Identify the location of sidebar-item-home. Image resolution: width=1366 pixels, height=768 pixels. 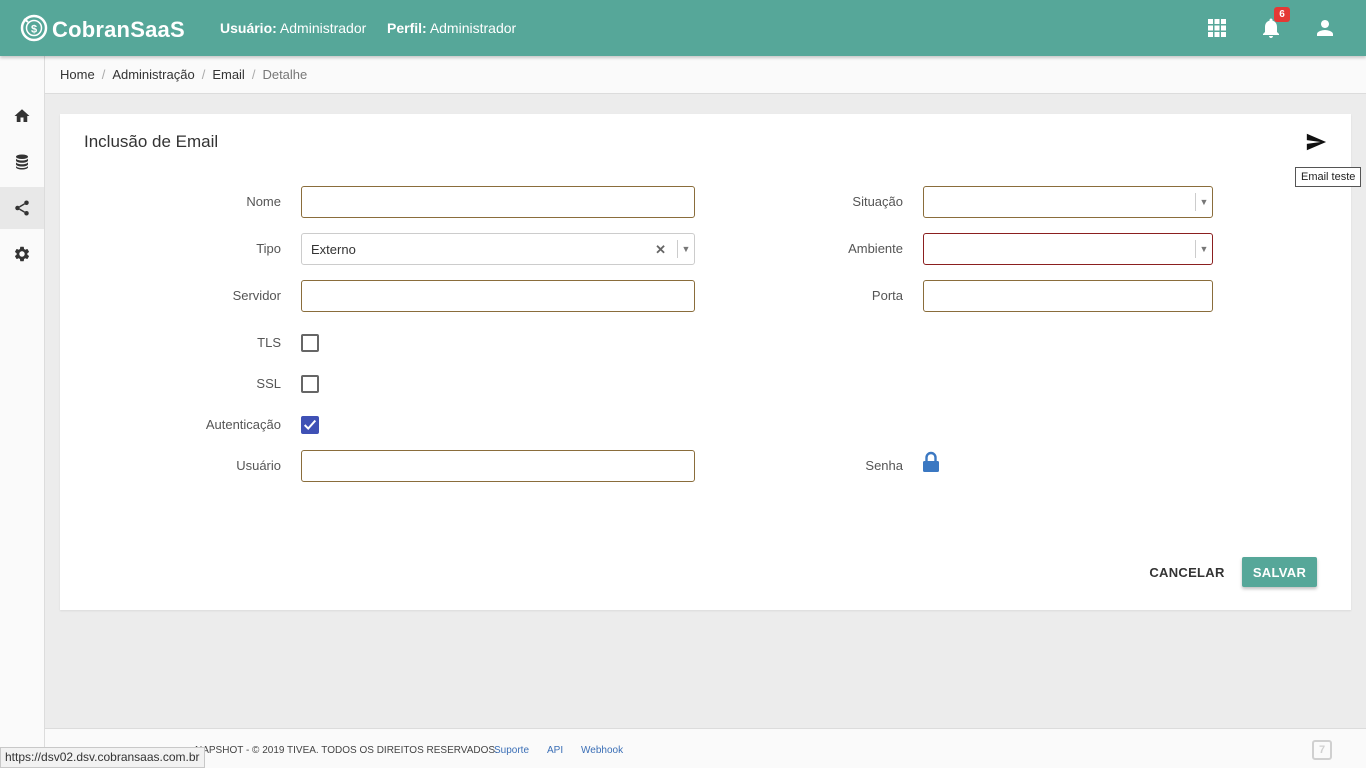
(22, 116).